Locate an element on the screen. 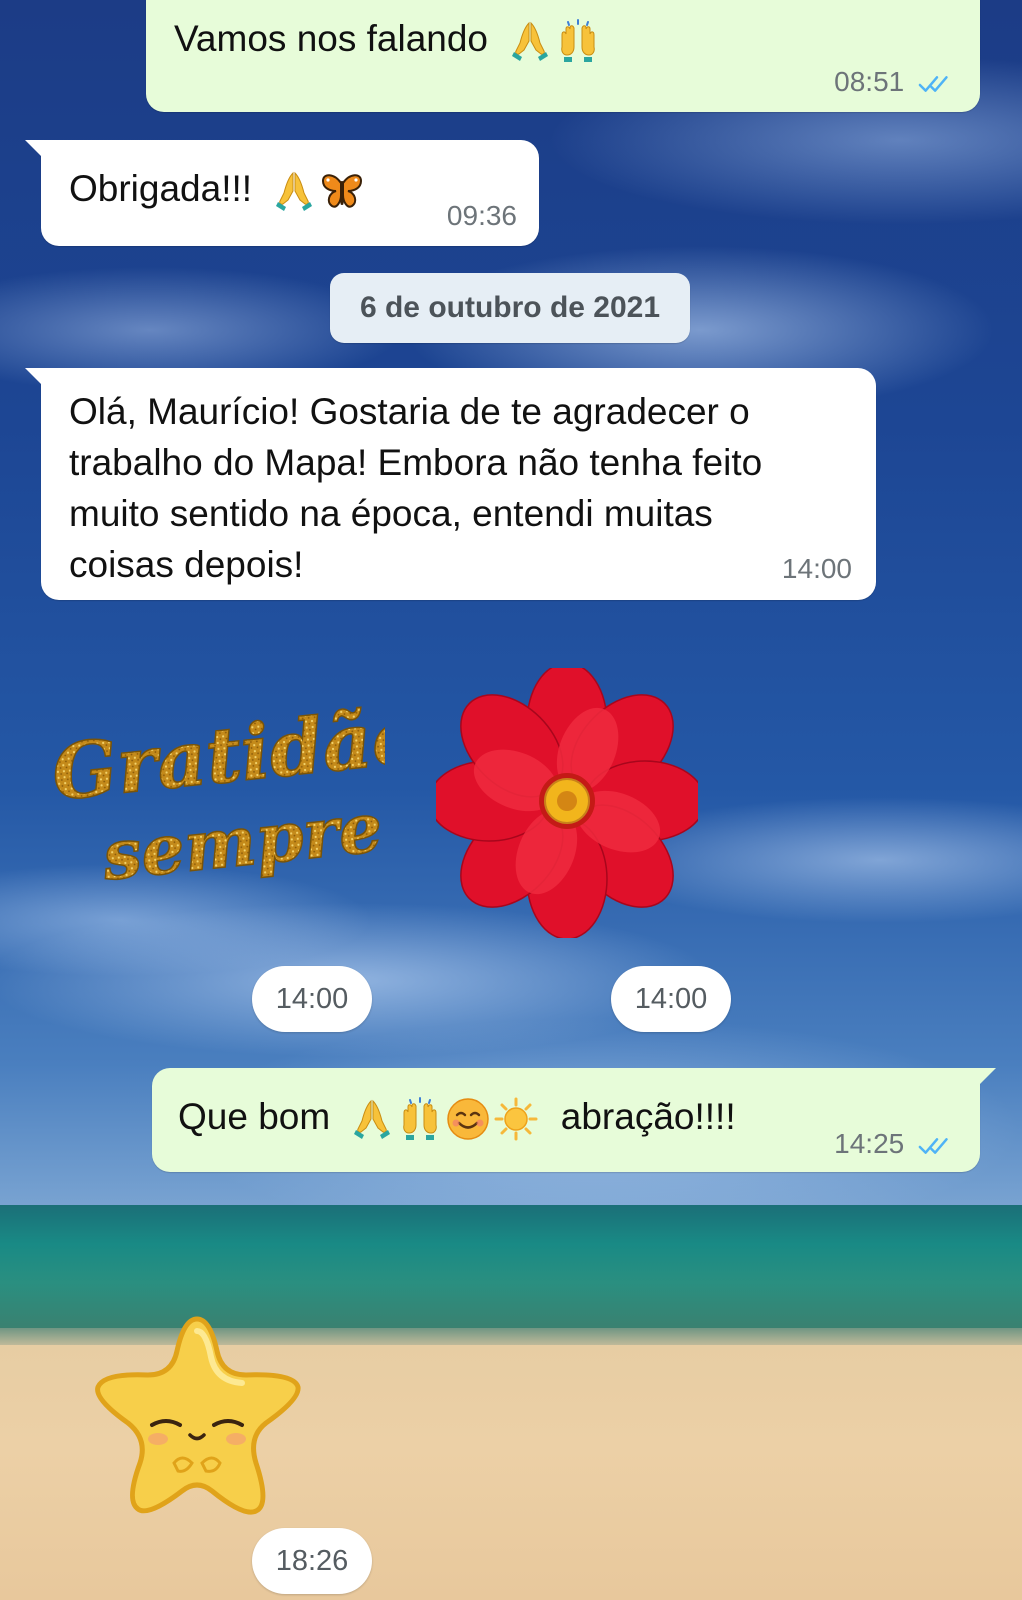  message-time: 14:25 is located at coordinates (869, 1143).